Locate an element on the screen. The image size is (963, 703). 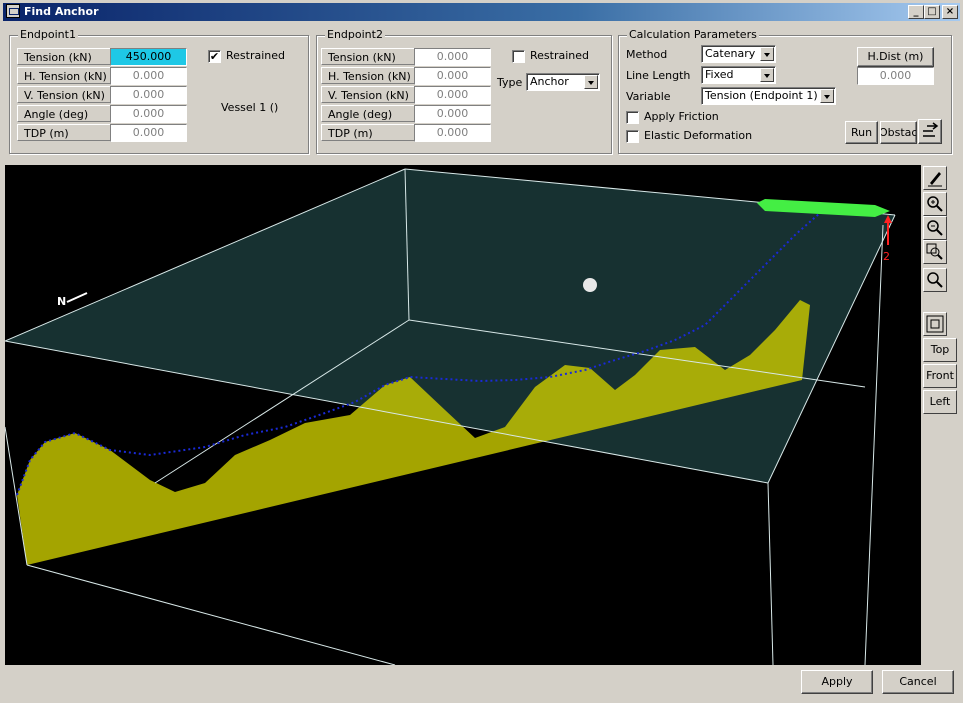
zoom-out-icon is located at coordinates (935, 228).